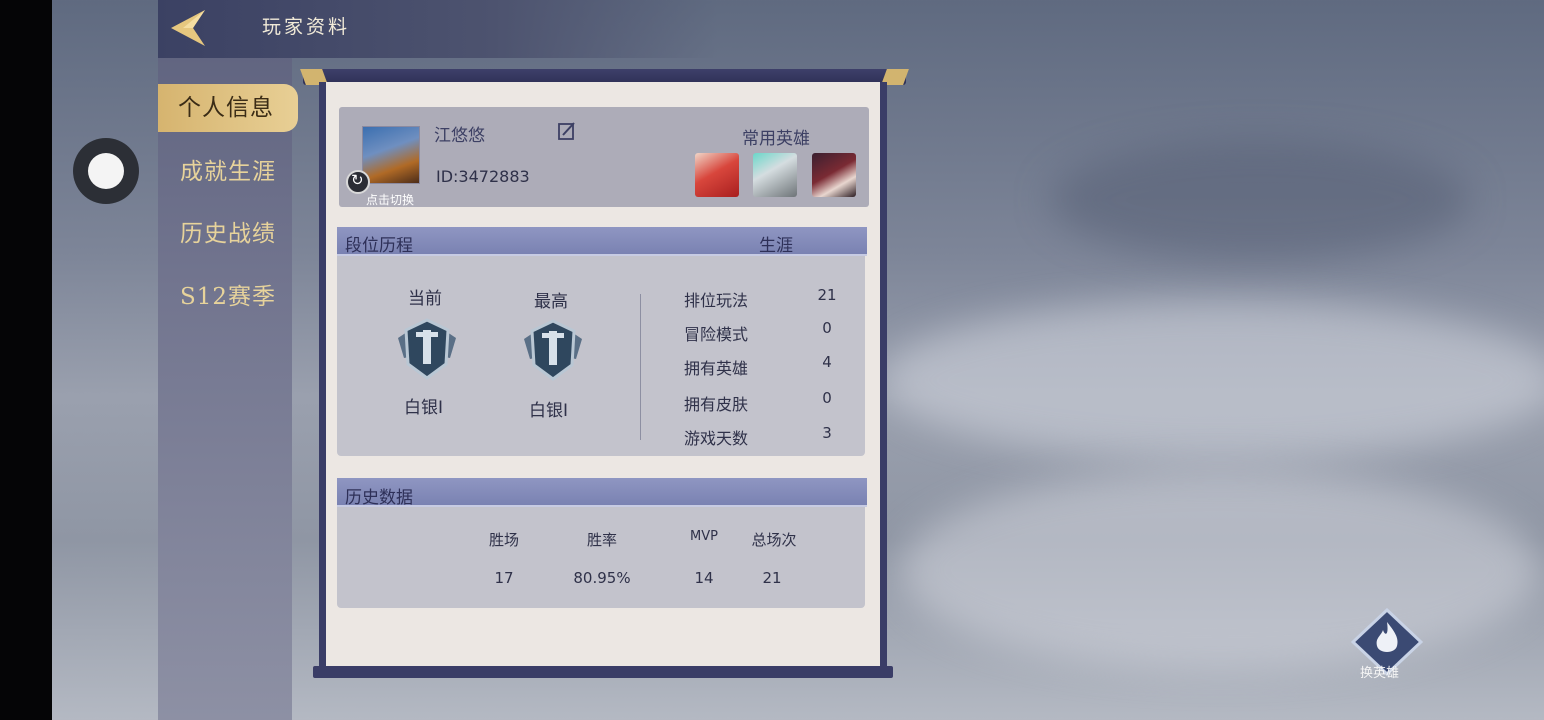 The image size is (1544, 720). What do you see at coordinates (551, 302) in the screenshot?
I see `highest-rank-label: 最高` at bounding box center [551, 302].